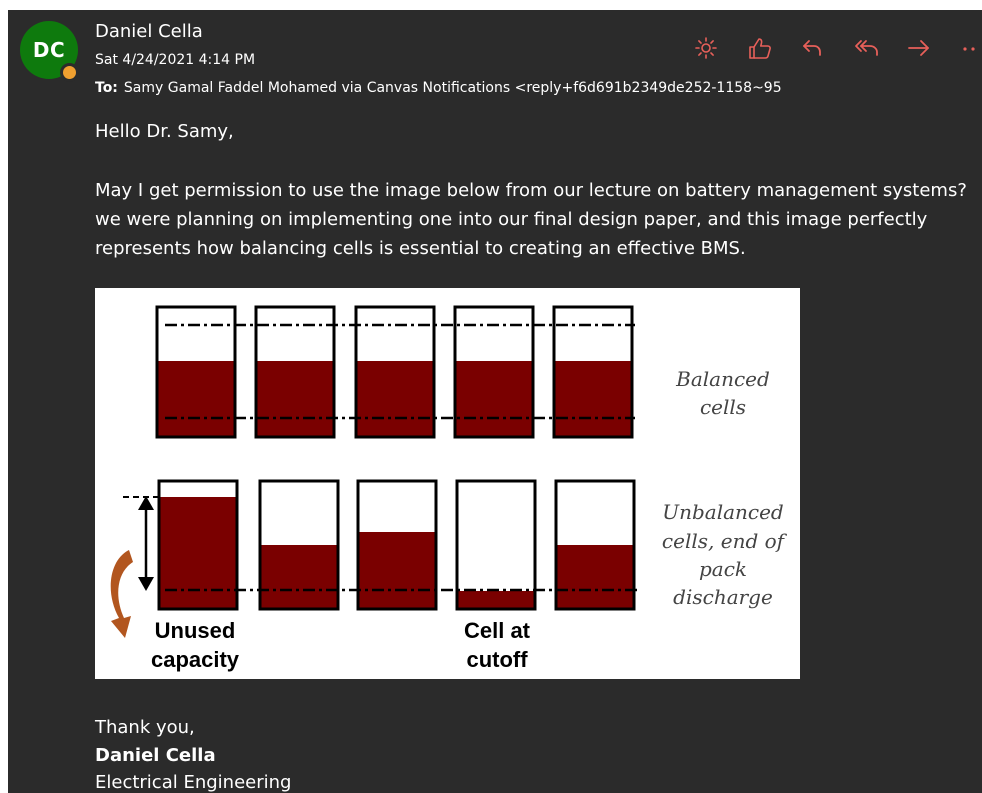 The width and height of the screenshot is (982, 793). I want to click on balanced-cell-5-charge, so click(593, 398).